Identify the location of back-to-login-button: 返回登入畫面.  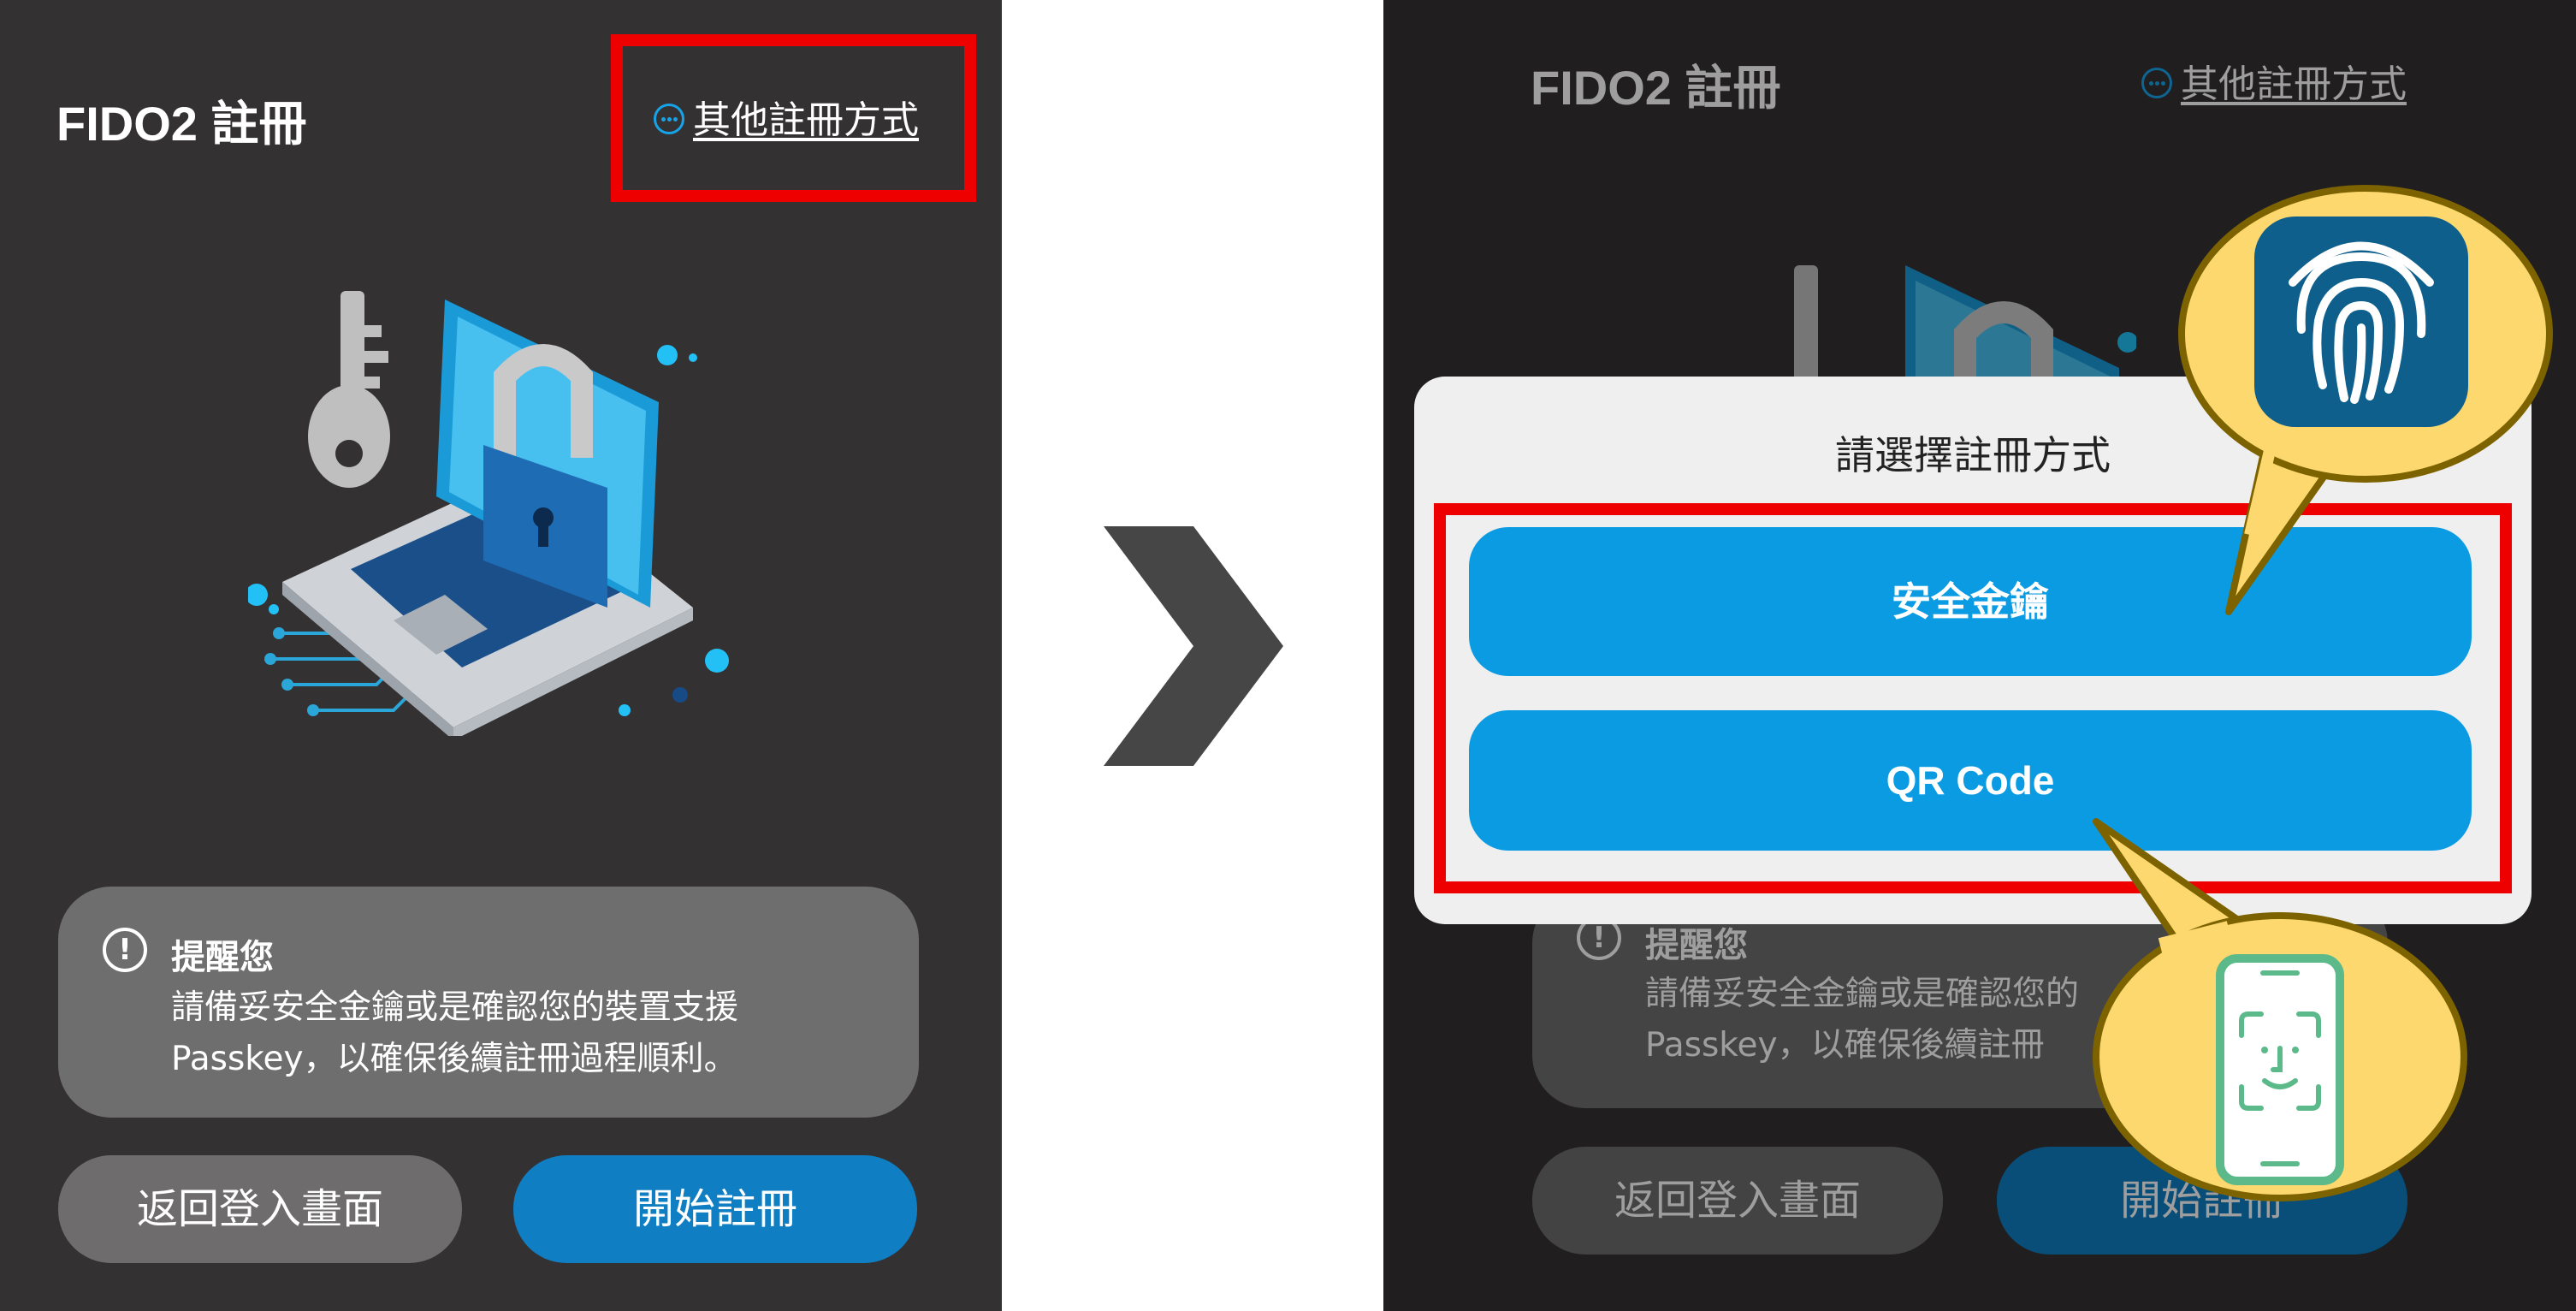
(260, 1209).